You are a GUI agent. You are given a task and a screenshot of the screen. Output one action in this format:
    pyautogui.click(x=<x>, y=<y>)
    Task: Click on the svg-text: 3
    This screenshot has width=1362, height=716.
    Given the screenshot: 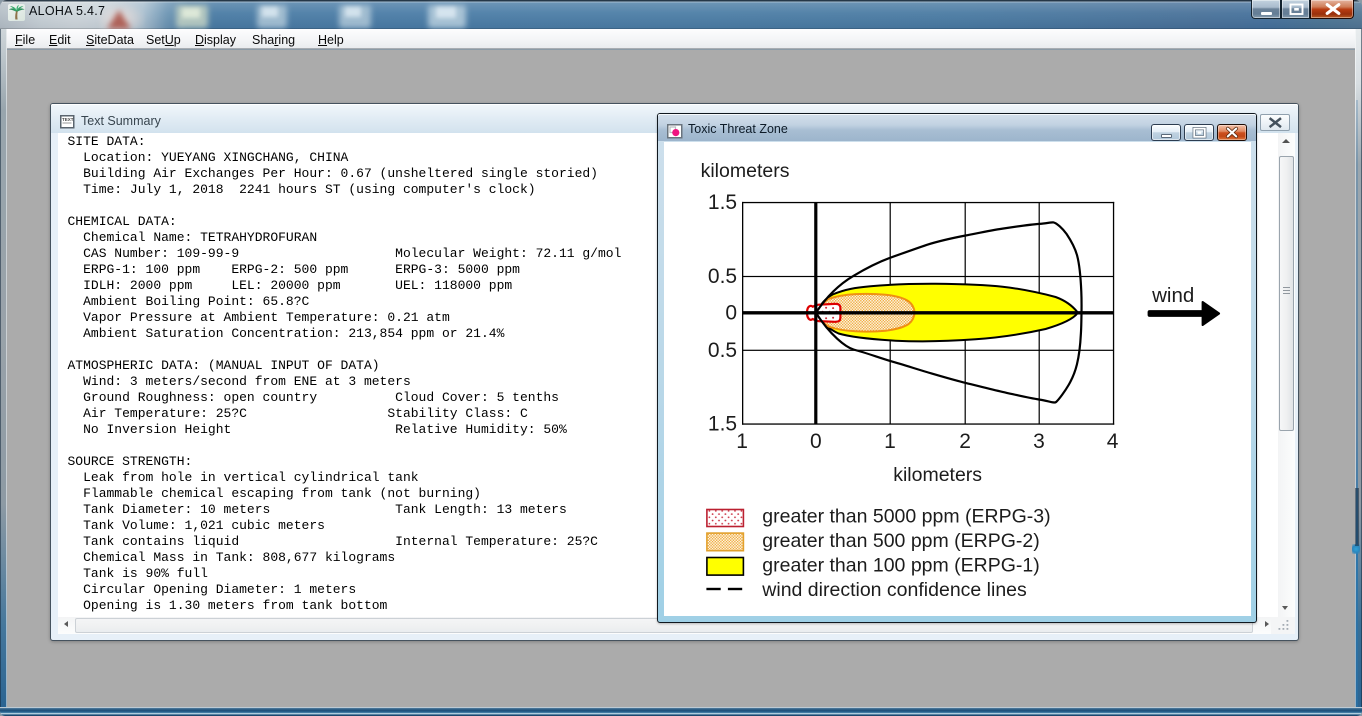 What is the action you would take?
    pyautogui.click(x=1039, y=441)
    